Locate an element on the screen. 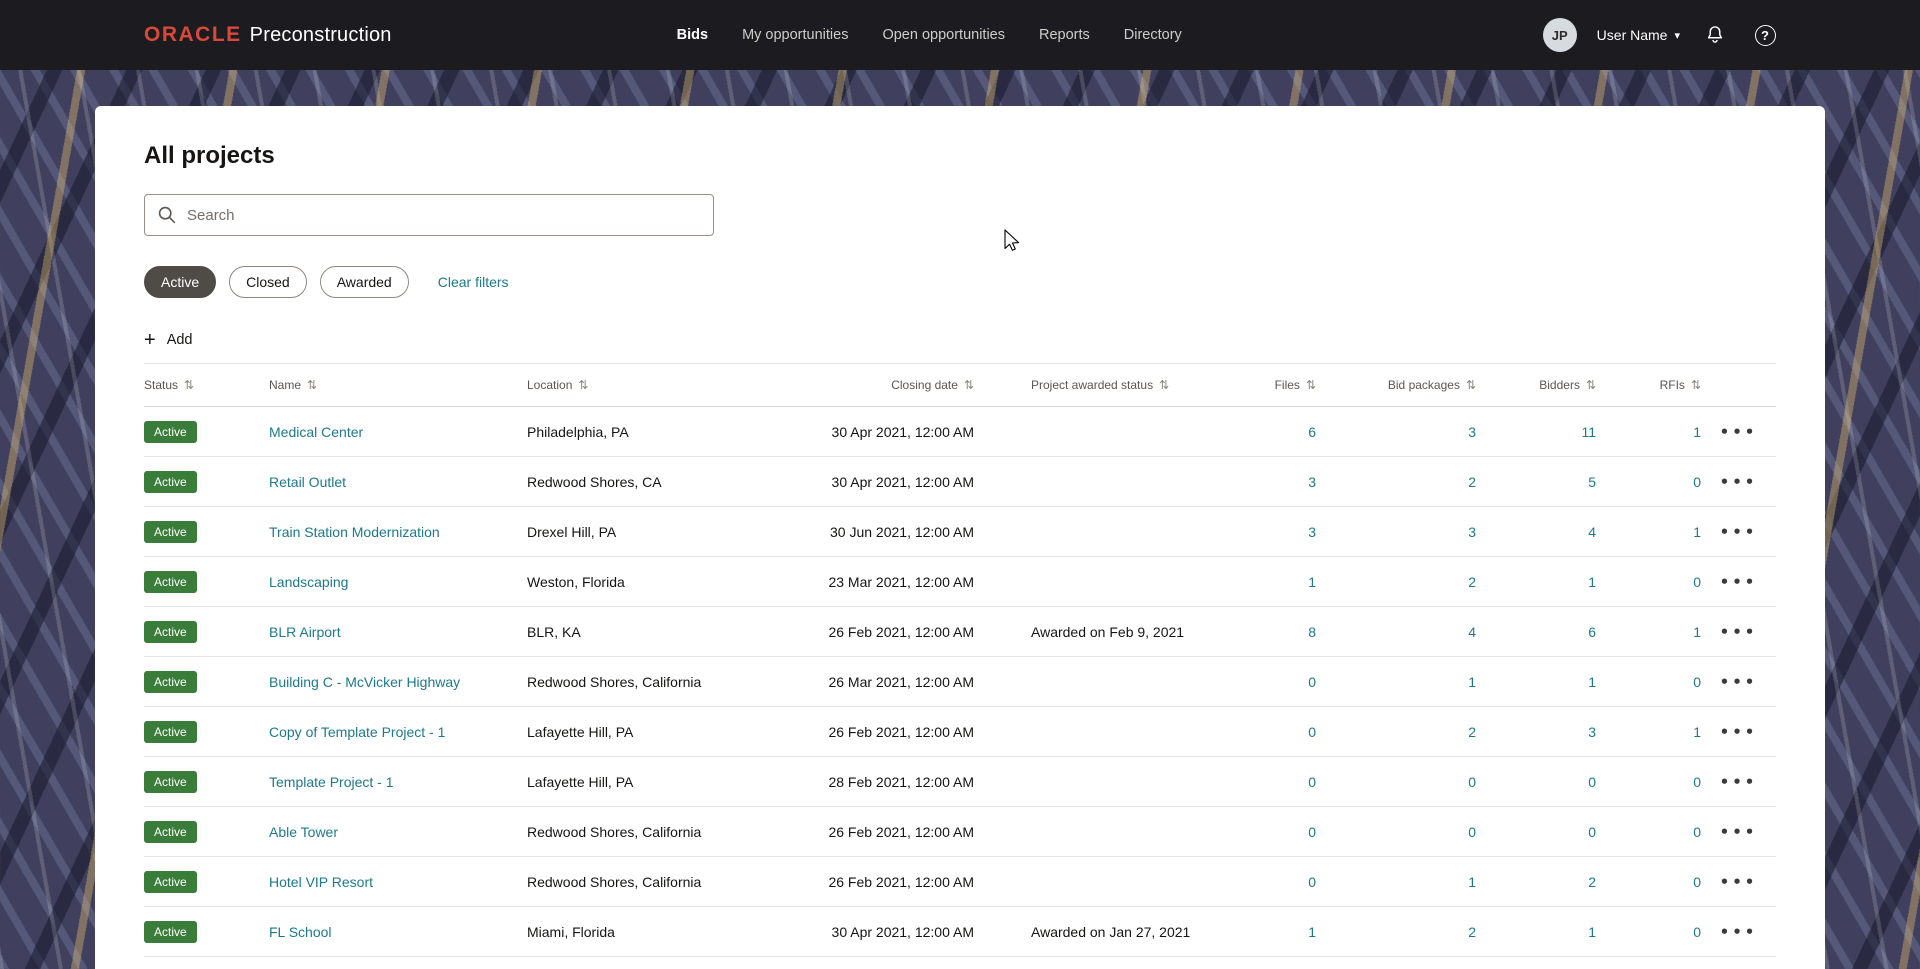 The width and height of the screenshot is (1920, 969). search-input is located at coordinates (429, 215).